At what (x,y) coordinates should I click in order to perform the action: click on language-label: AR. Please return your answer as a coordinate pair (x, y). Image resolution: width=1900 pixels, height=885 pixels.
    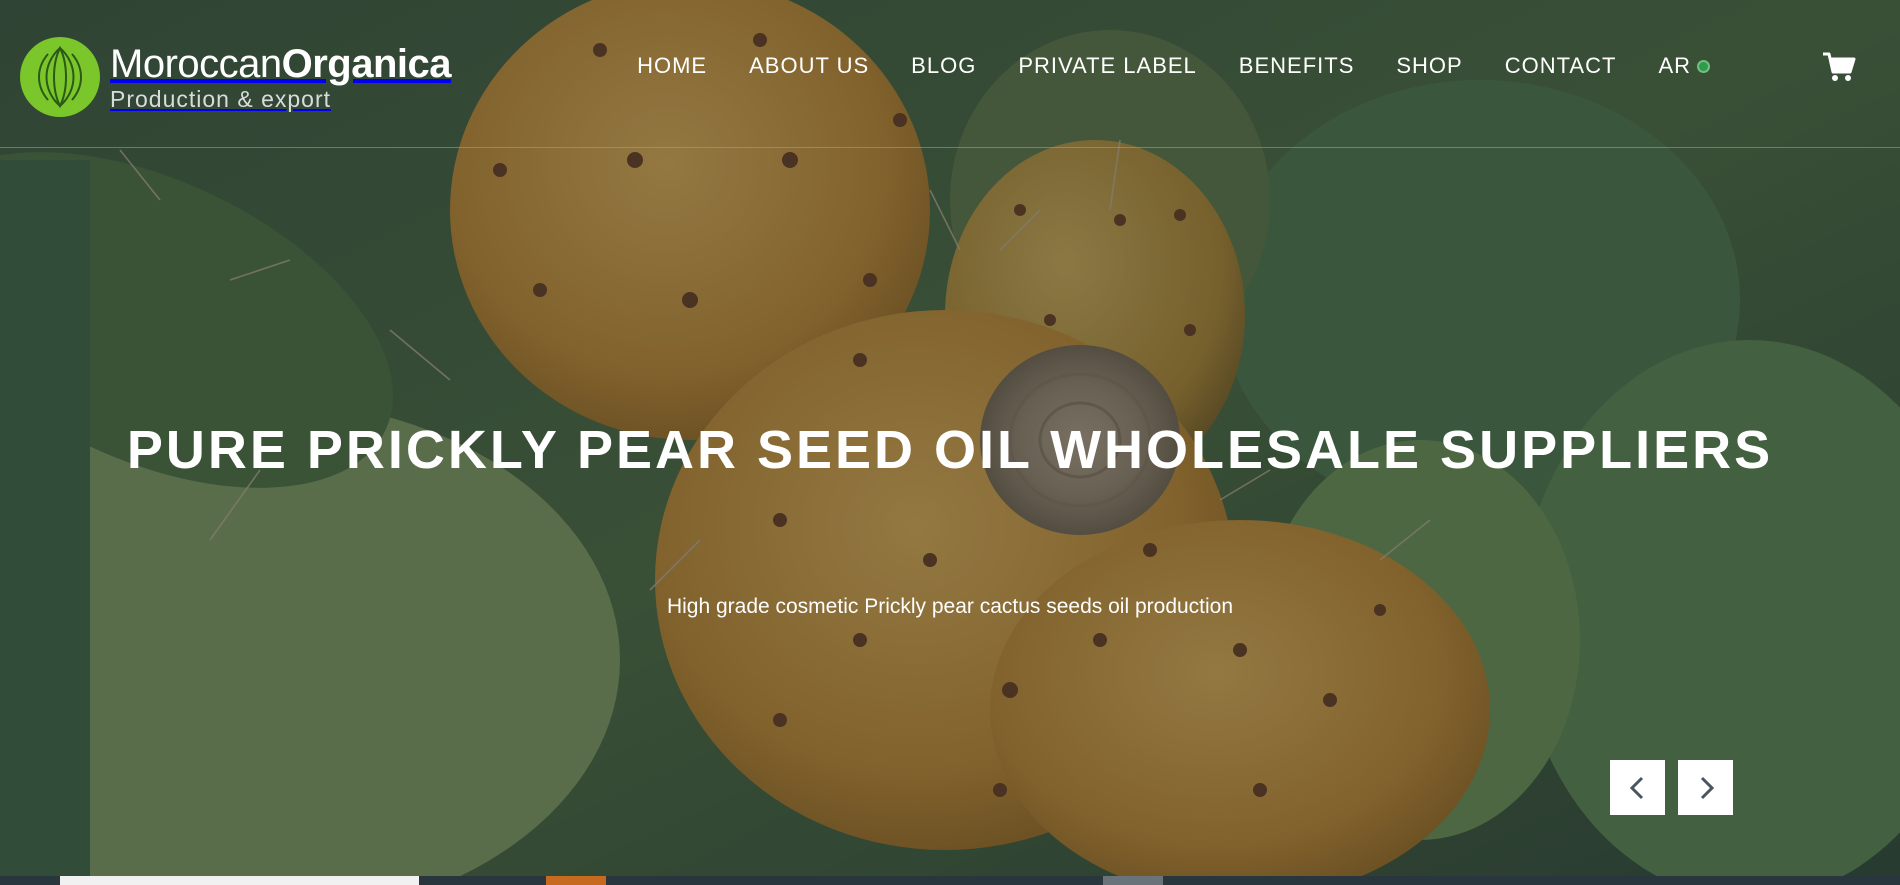
    Looking at the image, I should click on (1674, 65).